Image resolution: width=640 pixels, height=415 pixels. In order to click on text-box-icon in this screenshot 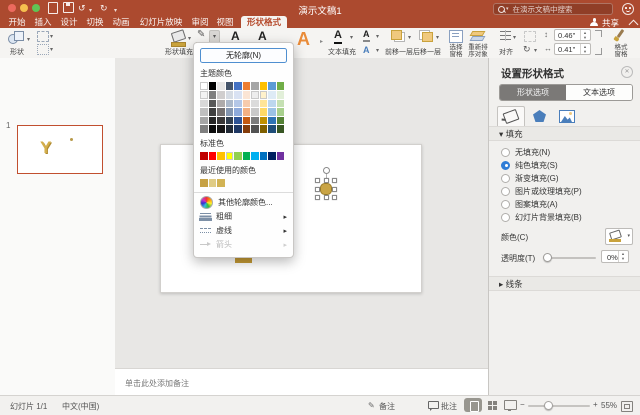, I will do `click(43, 49)`.